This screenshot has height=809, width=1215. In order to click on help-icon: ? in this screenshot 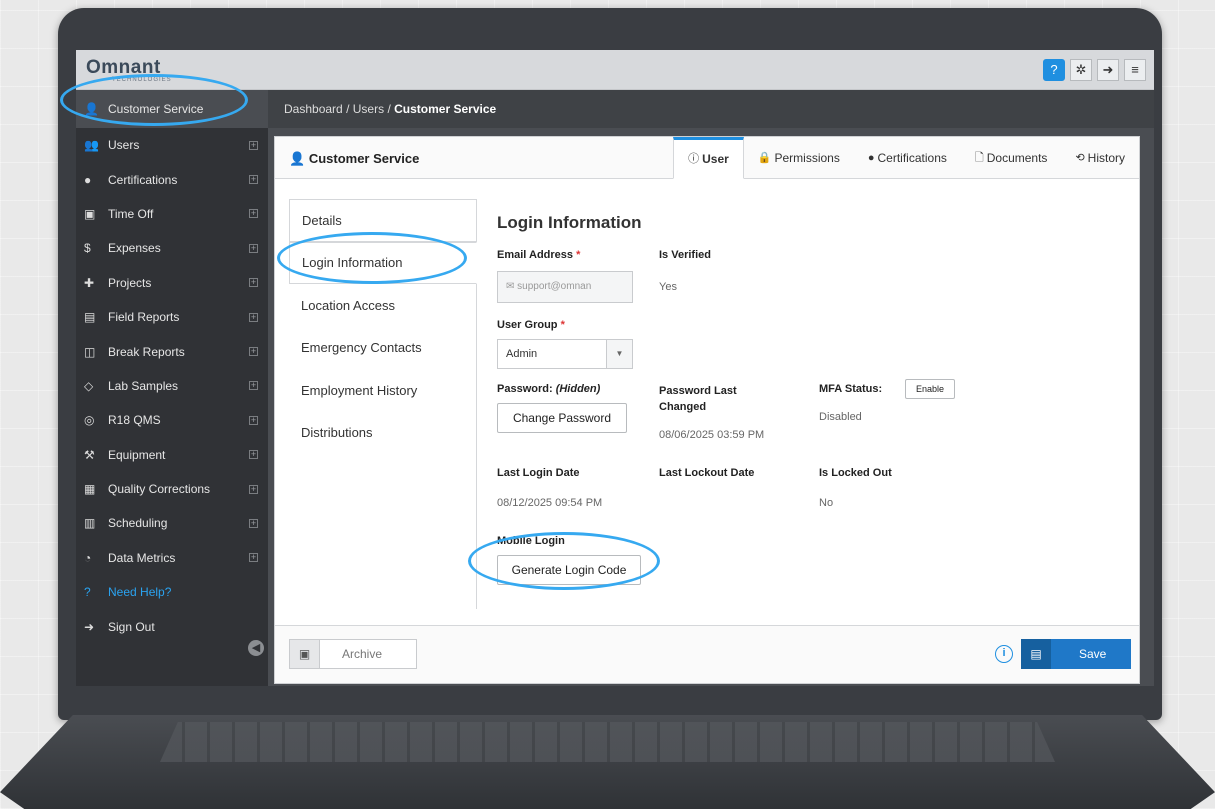, I will do `click(1054, 70)`.